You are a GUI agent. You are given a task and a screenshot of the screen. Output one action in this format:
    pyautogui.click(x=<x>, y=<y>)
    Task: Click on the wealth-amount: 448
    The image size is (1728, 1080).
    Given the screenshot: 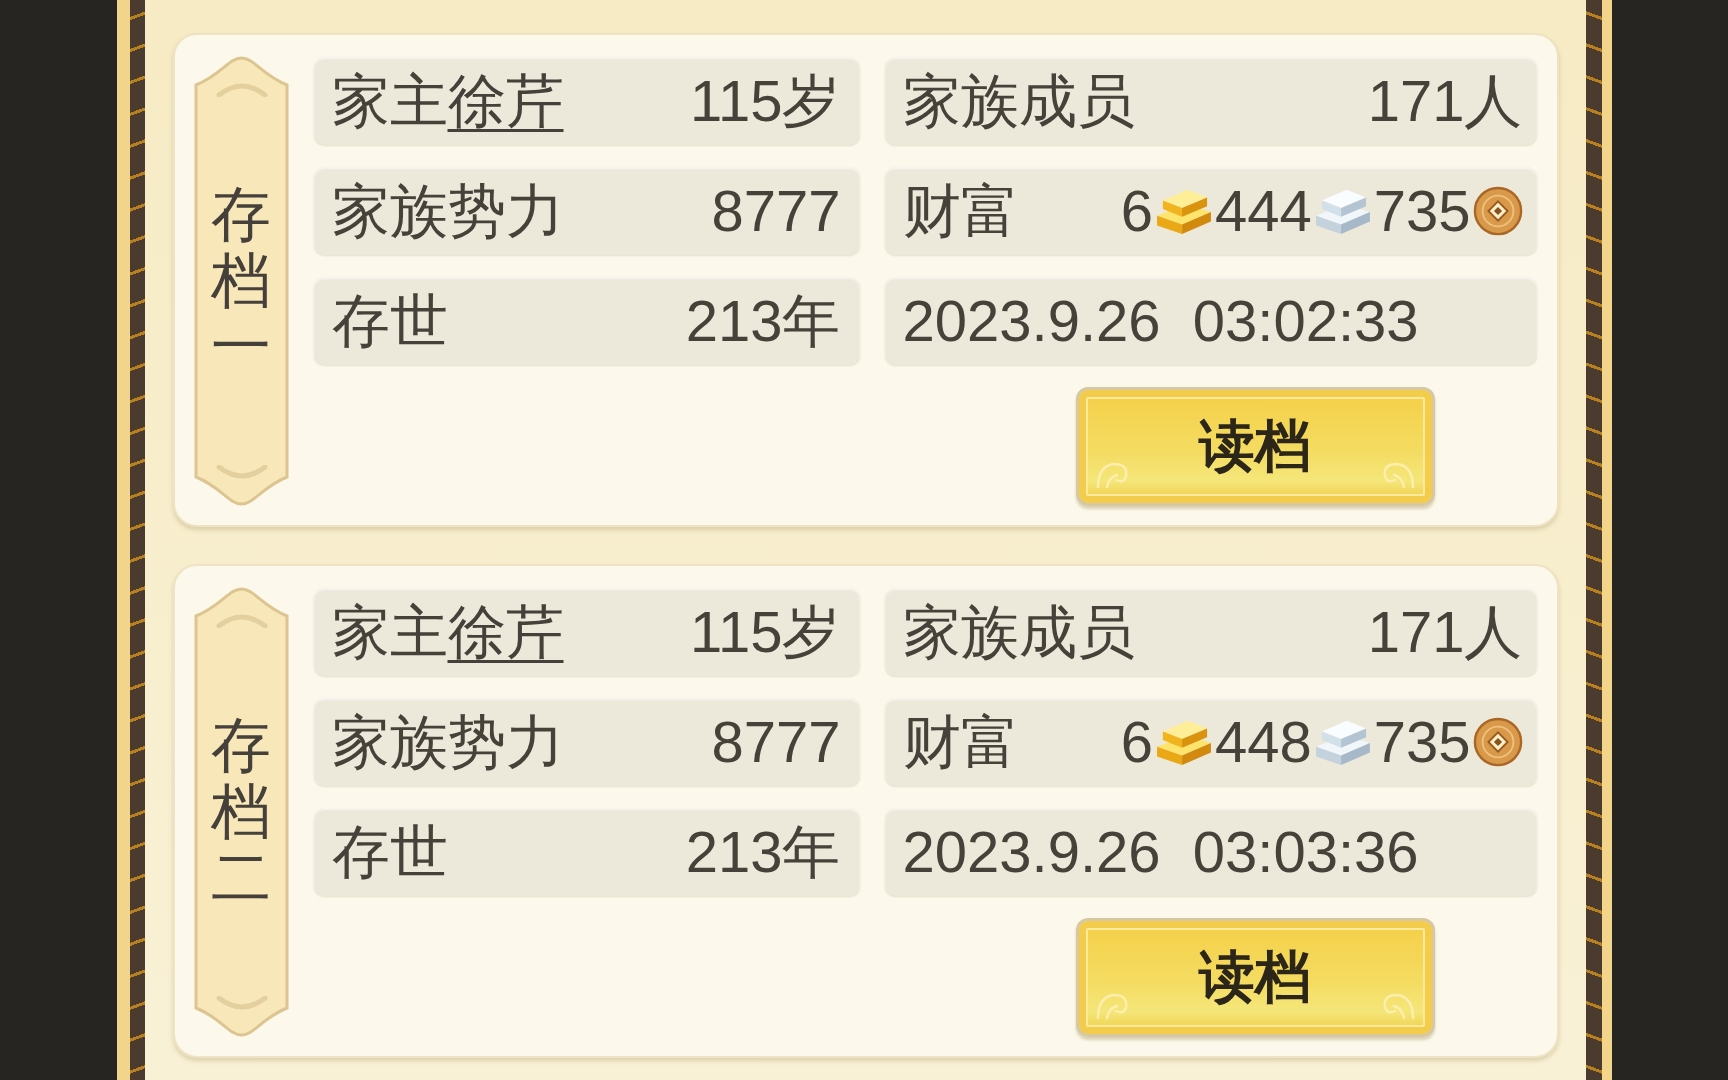 What is the action you would take?
    pyautogui.click(x=1263, y=742)
    